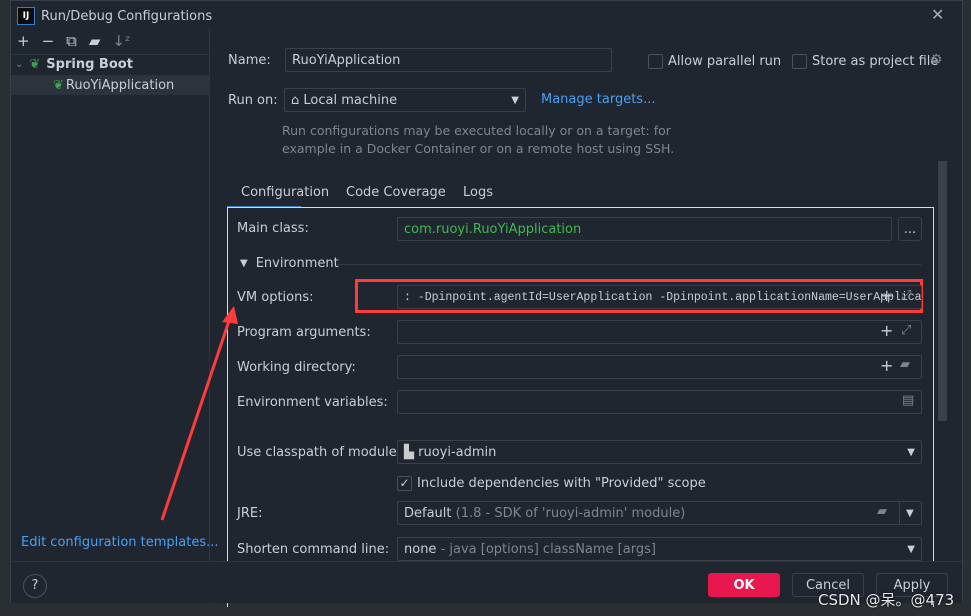  Describe the element at coordinates (199, 413) in the screenshot. I see `annotation-arrow` at that location.